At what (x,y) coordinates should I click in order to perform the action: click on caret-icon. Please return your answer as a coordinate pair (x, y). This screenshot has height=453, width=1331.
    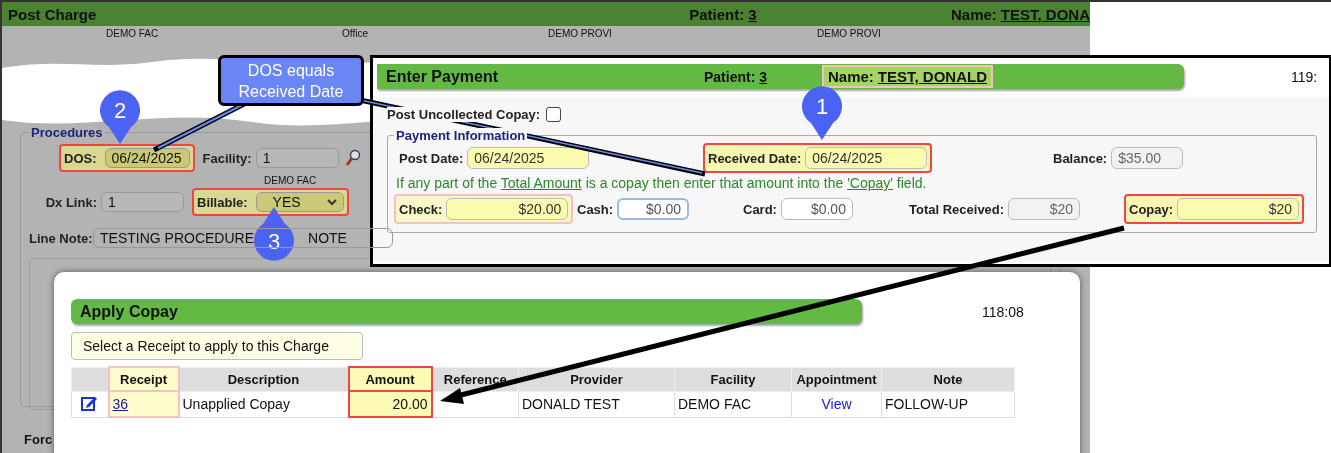
    Looking at the image, I should click on (331, 202).